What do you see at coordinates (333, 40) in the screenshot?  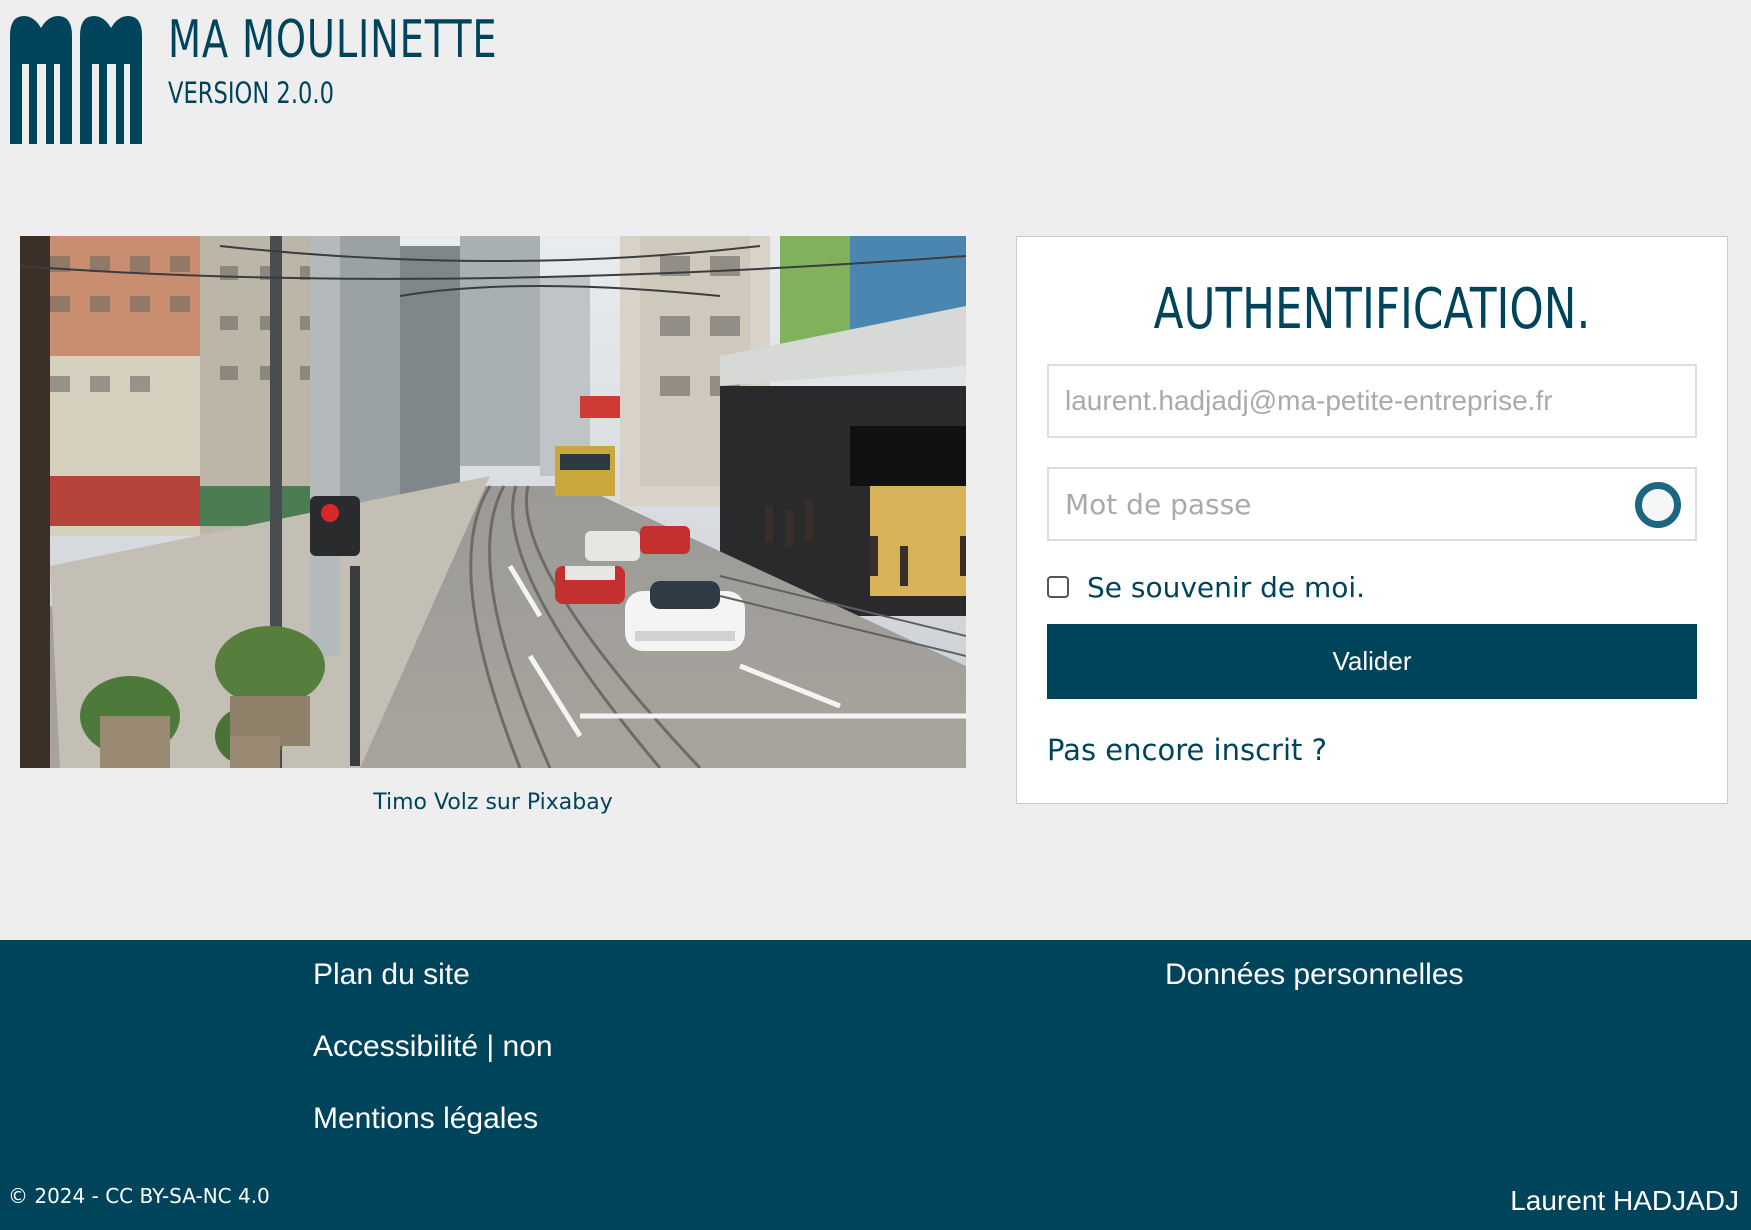 I see `app-title: MA MOULINETTE` at bounding box center [333, 40].